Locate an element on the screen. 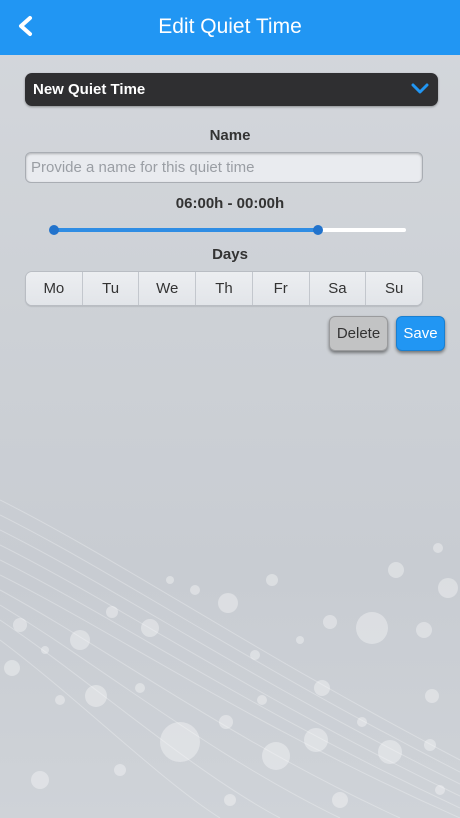 Image resolution: width=460 pixels, height=818 pixels. chevron-left-icon is located at coordinates (25, 26).